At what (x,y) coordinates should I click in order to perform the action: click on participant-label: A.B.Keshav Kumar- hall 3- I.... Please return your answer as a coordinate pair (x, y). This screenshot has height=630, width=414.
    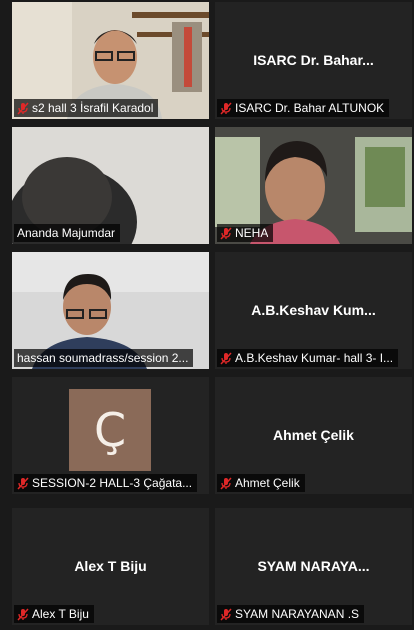
    Looking at the image, I should click on (308, 358).